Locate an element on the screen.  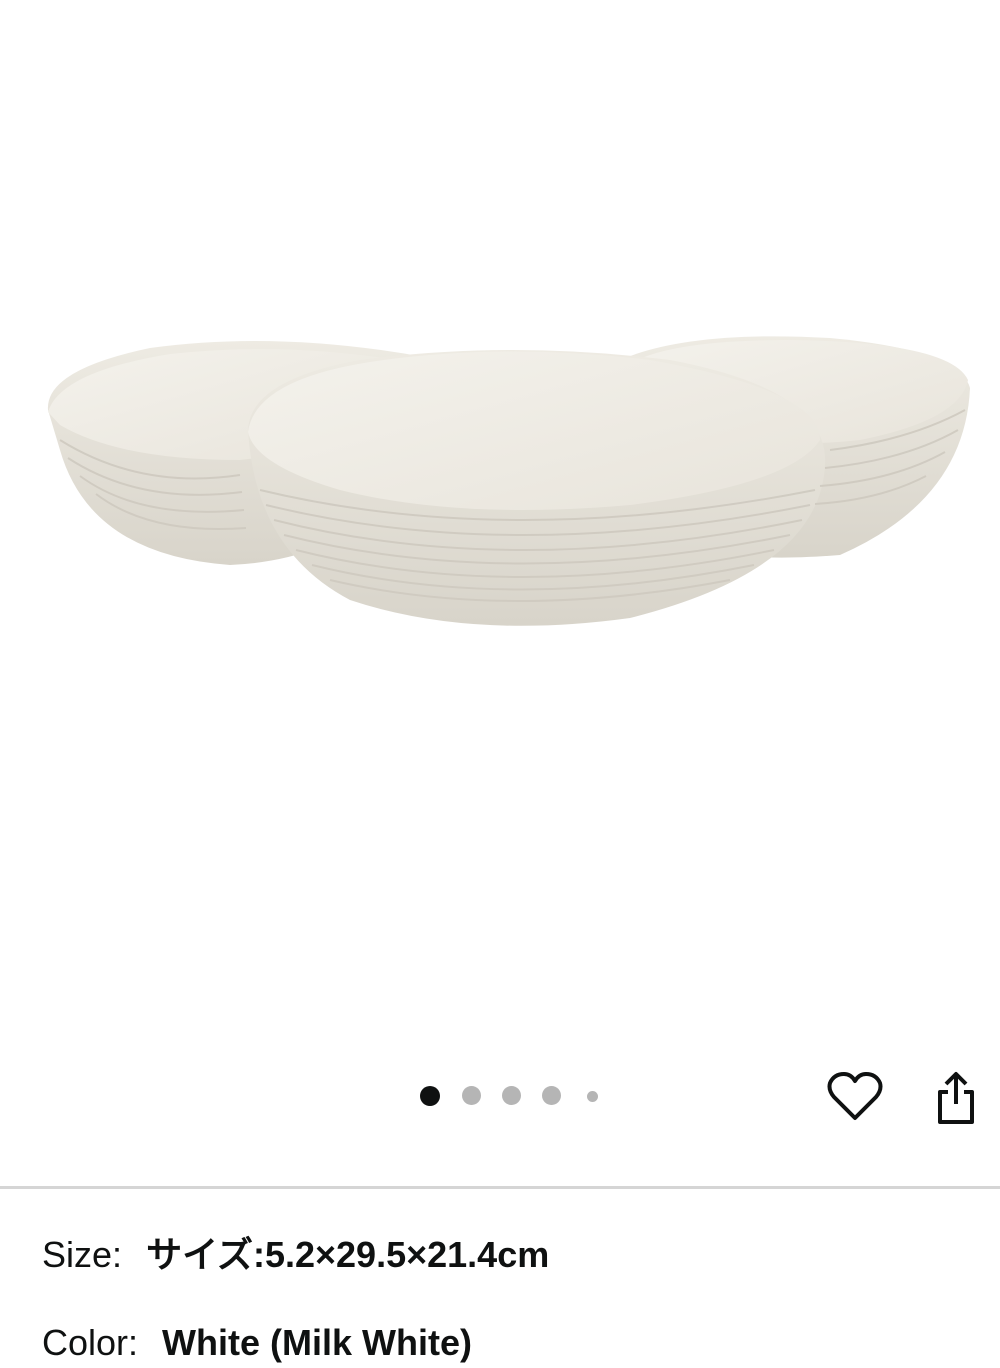
wishlist-button is located at coordinates (855, 1097).